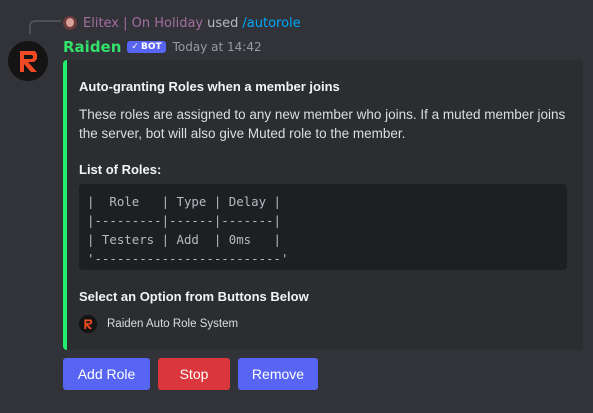  Describe the element at coordinates (106, 374) in the screenshot. I see `add-role-button: Add Role` at that location.